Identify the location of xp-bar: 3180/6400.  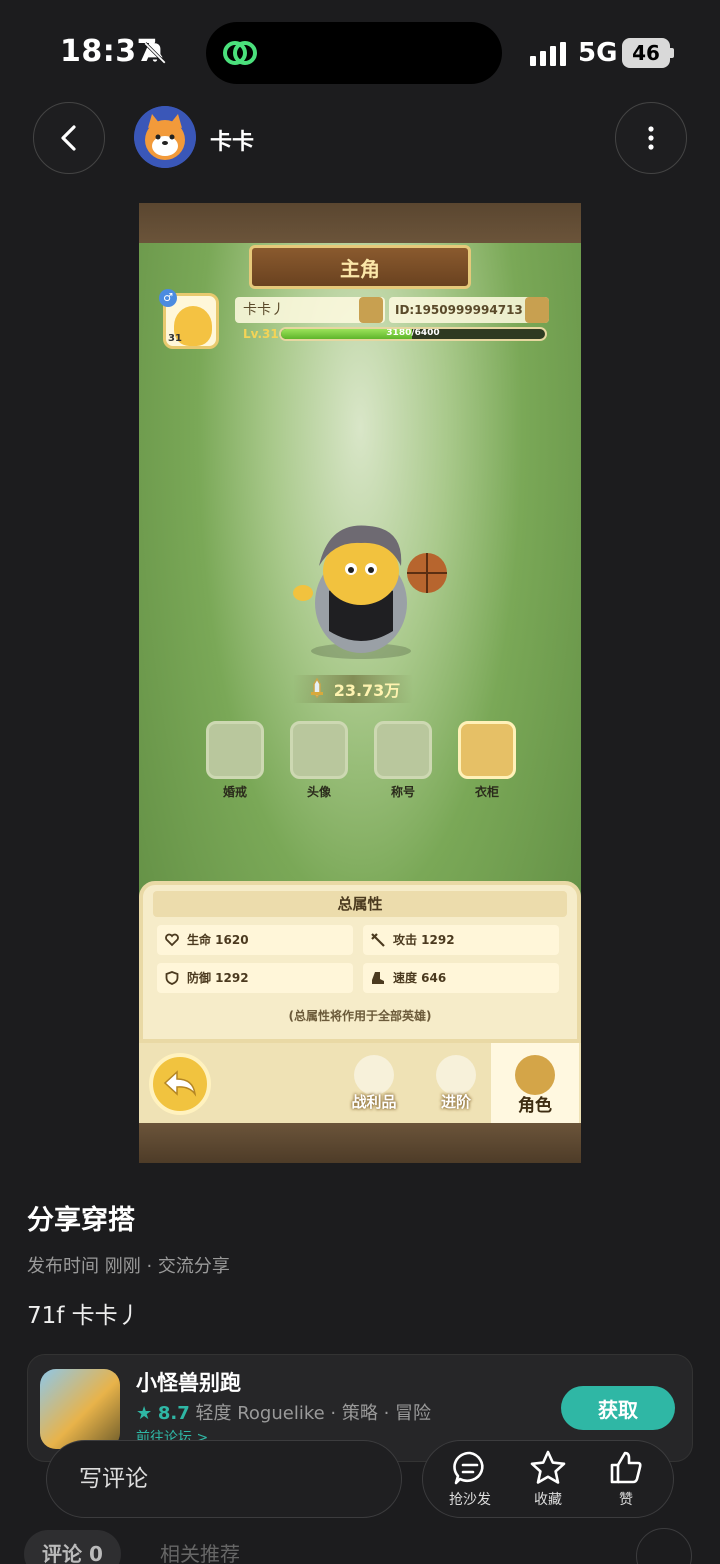
(413, 334).